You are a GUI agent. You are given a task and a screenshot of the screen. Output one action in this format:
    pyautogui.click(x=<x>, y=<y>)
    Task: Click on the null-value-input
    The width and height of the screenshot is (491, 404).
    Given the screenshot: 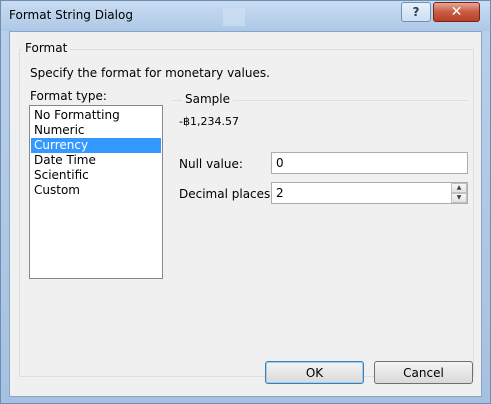 What is the action you would take?
    pyautogui.click(x=369, y=163)
    